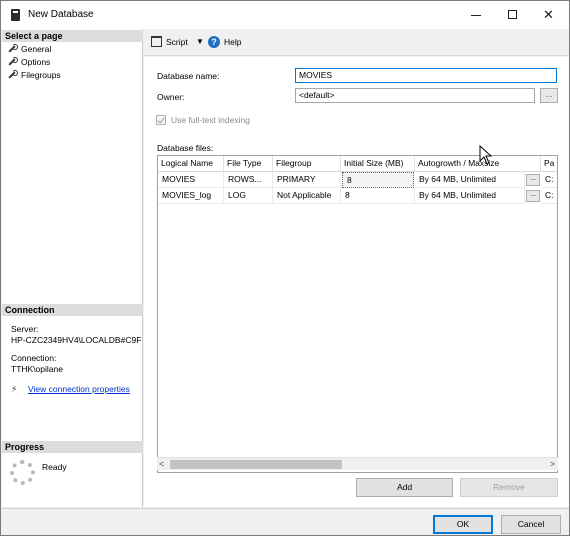 The image size is (570, 536). What do you see at coordinates (61, 14) in the screenshot?
I see `window-title: New Database` at bounding box center [61, 14].